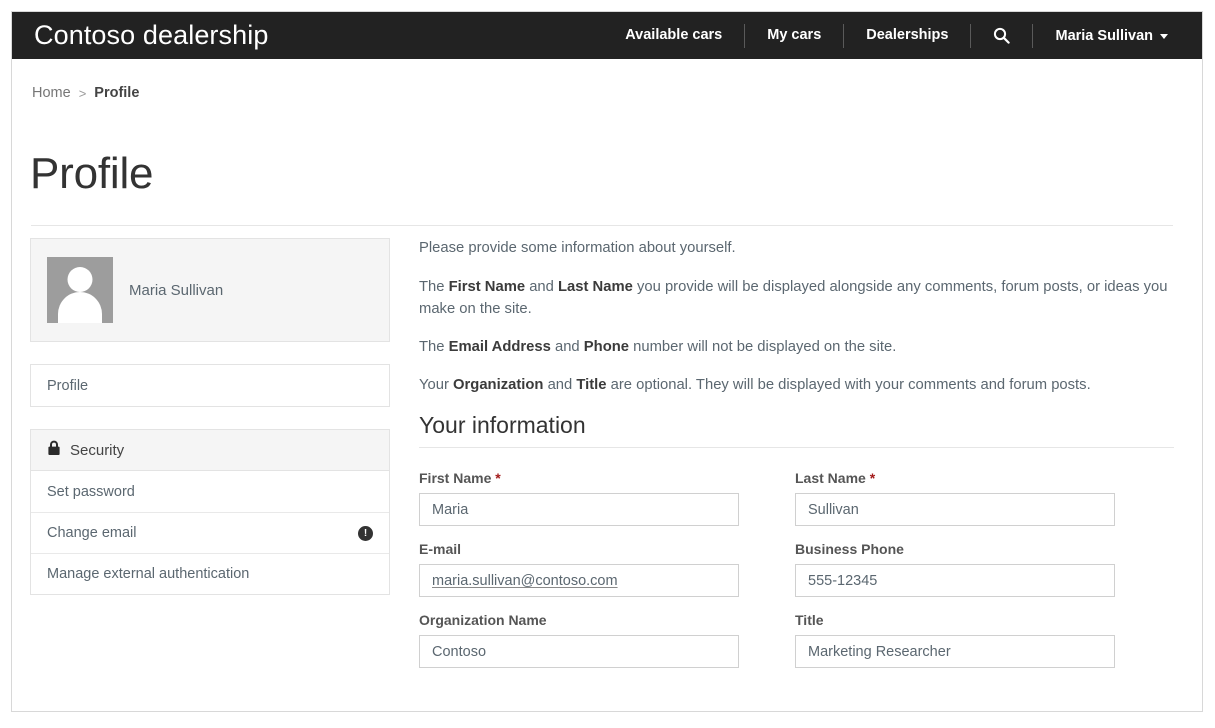  I want to click on first-name-input, so click(579, 510).